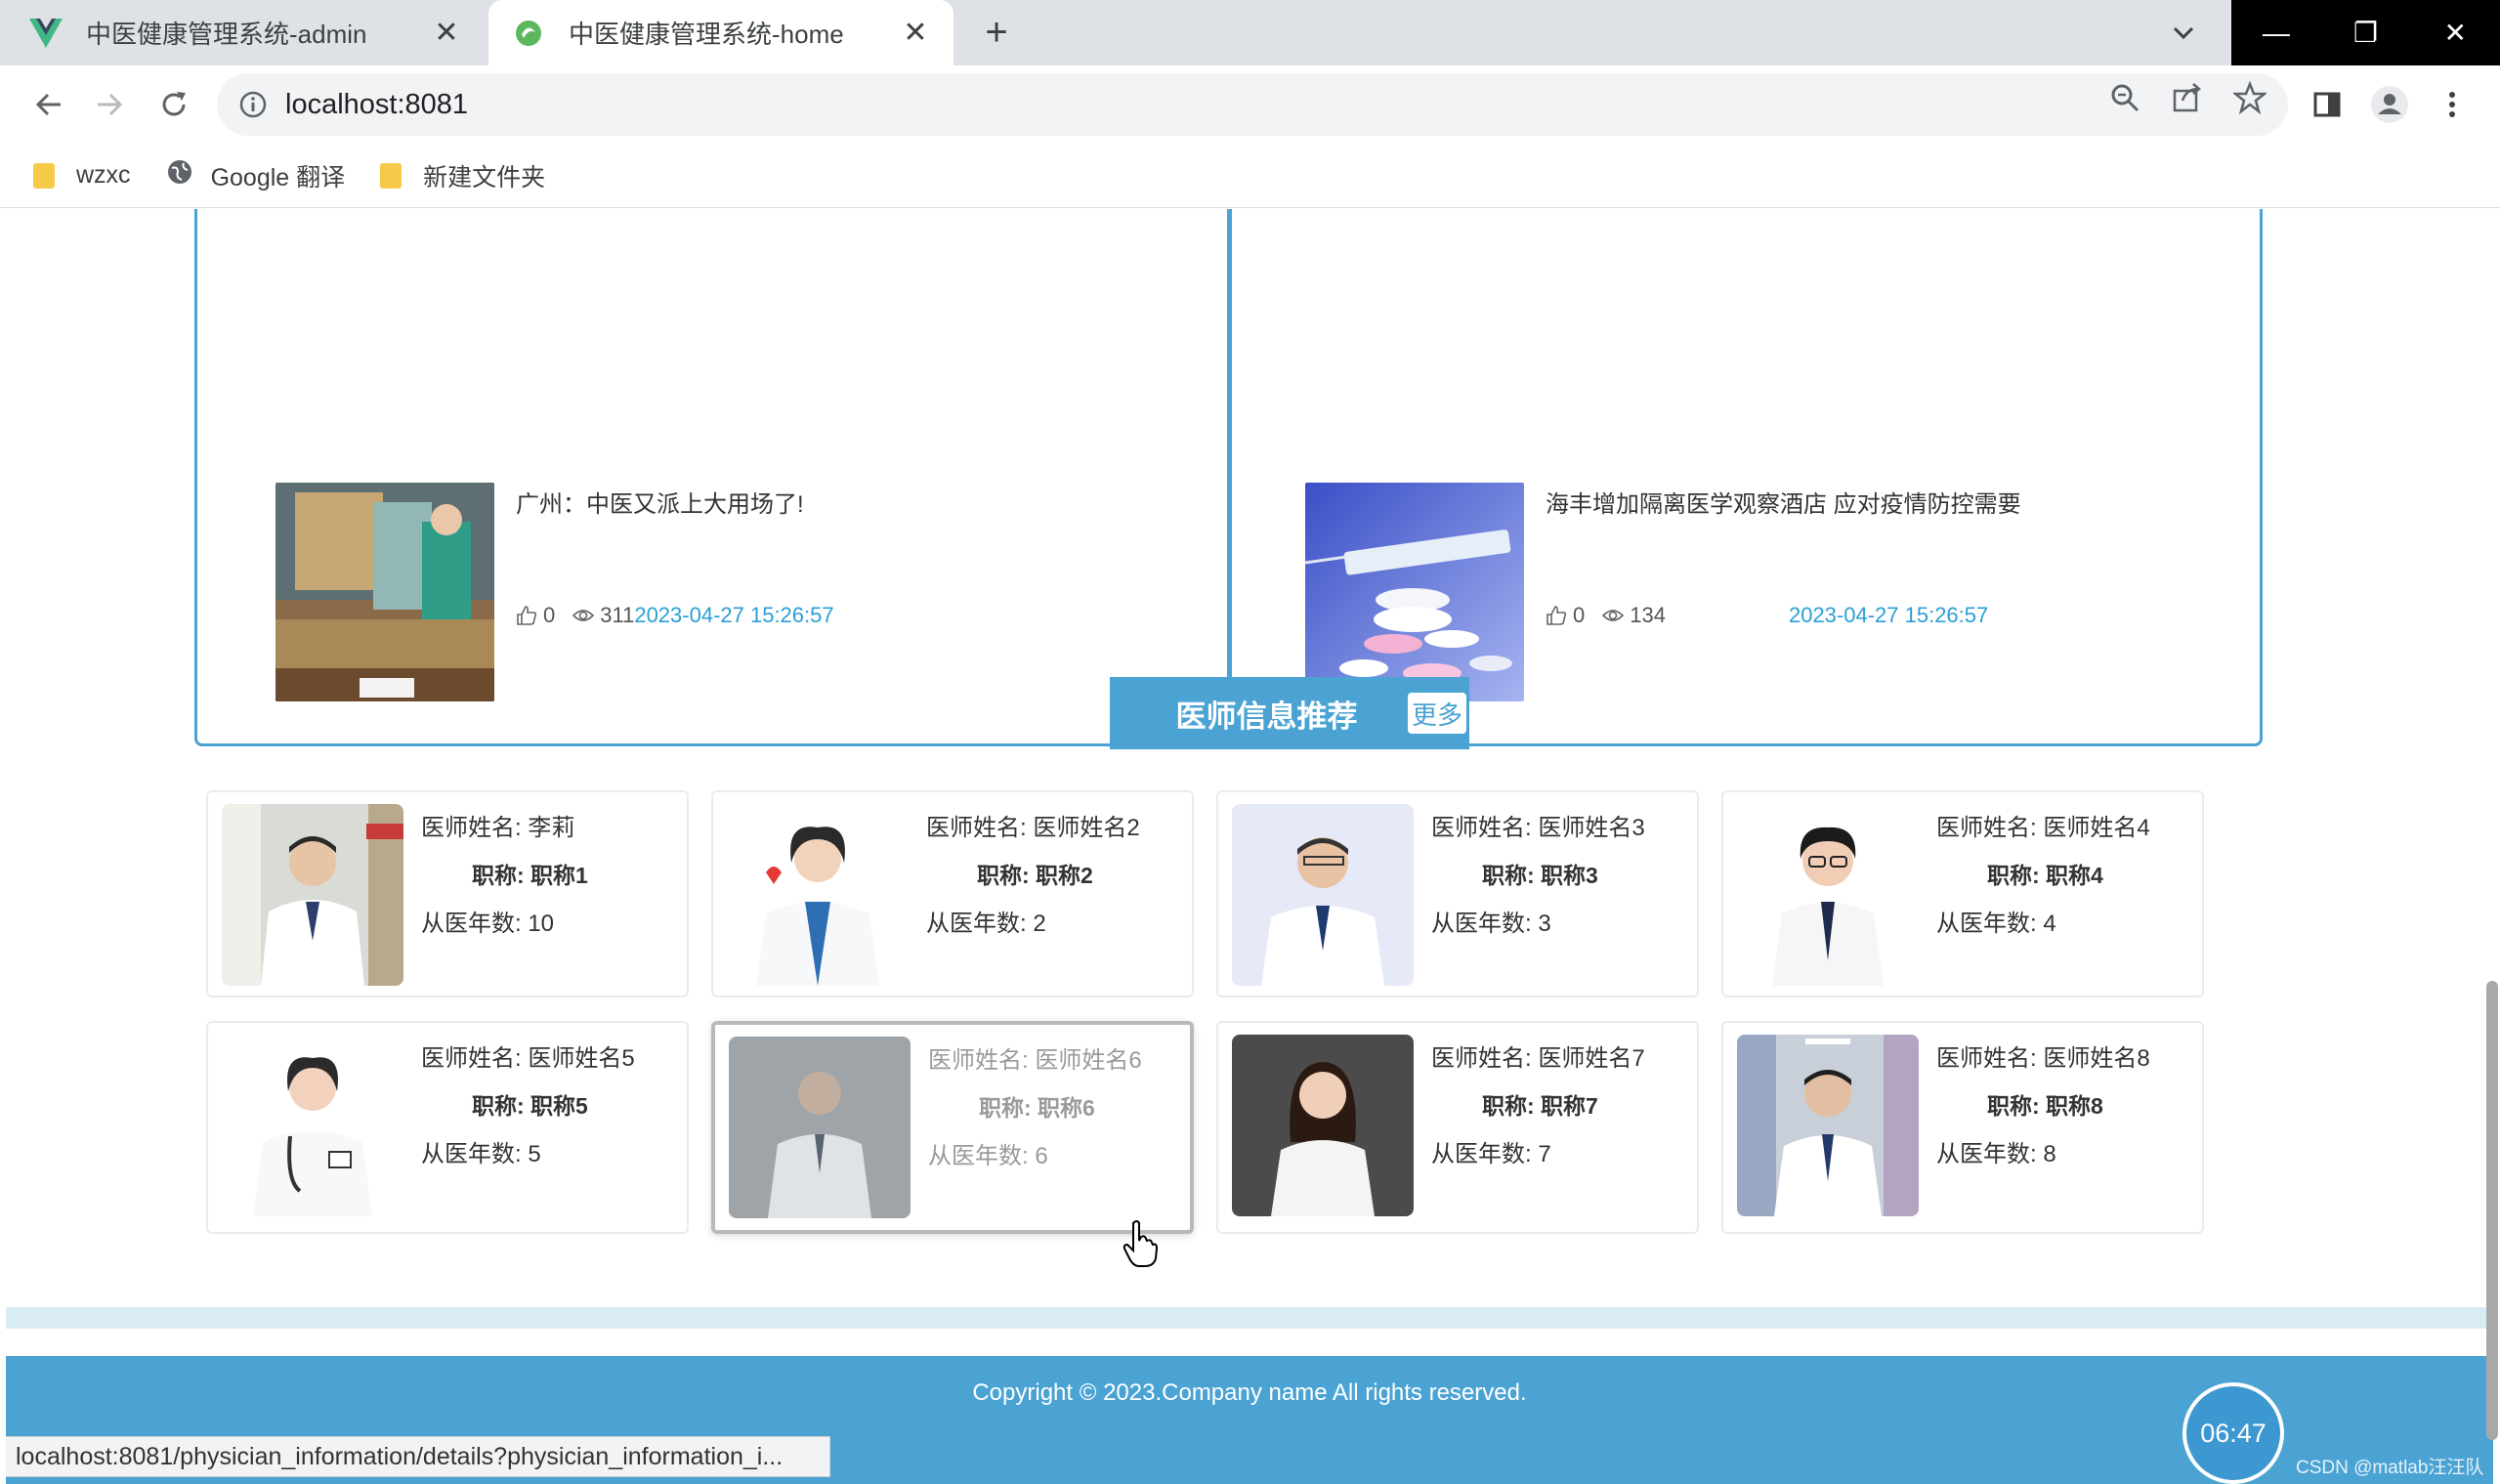  I want to click on scrollbar-thumb, so click(2492, 1210).